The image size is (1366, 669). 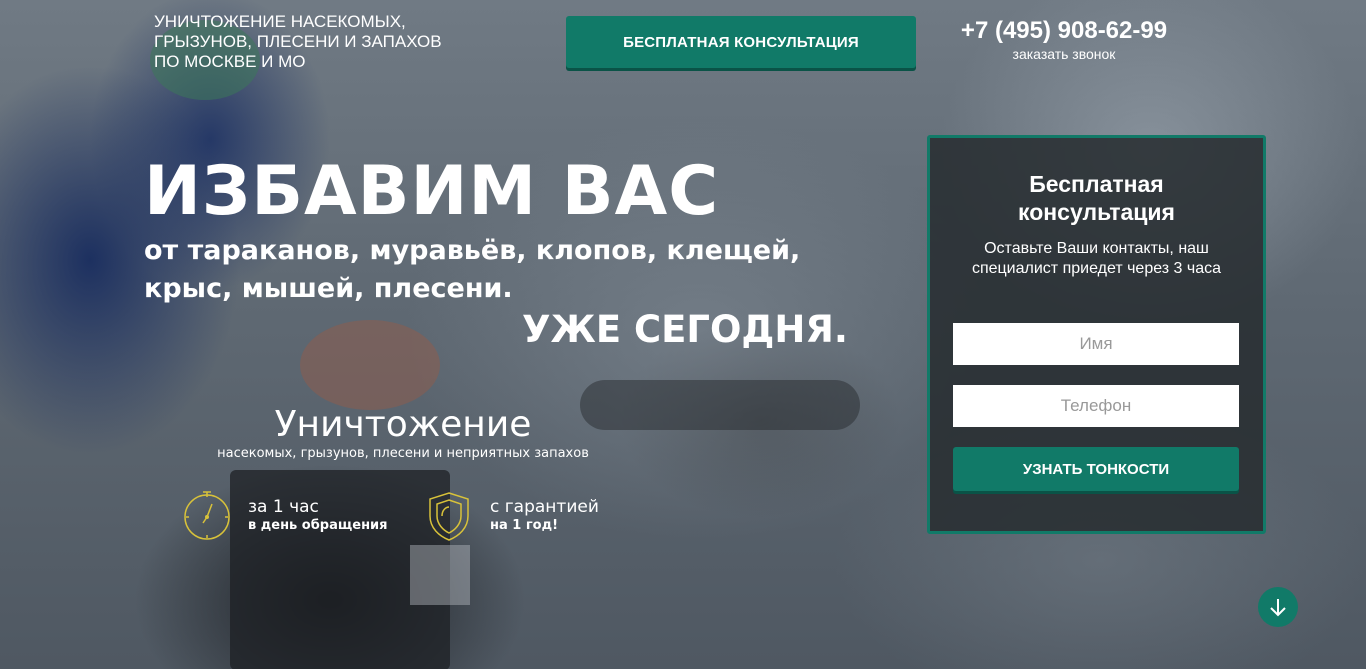 What do you see at coordinates (283, 507) in the screenshot?
I see `feature-title: за 1 час` at bounding box center [283, 507].